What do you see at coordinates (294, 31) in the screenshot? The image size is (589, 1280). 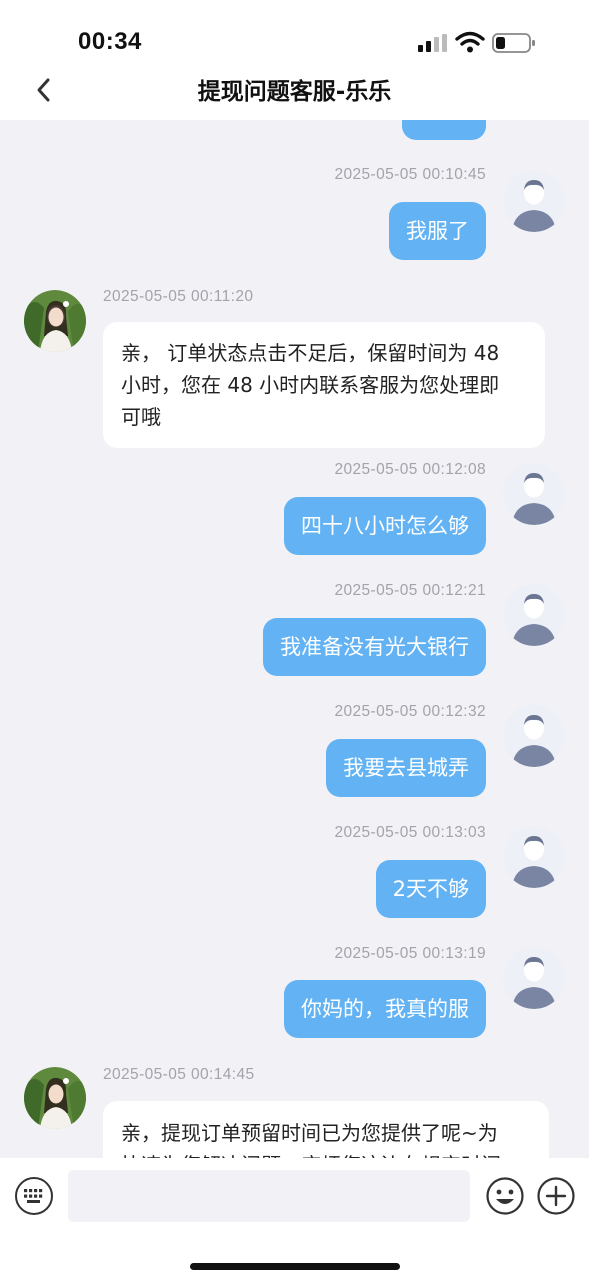 I see `status-bar: 00:34` at bounding box center [294, 31].